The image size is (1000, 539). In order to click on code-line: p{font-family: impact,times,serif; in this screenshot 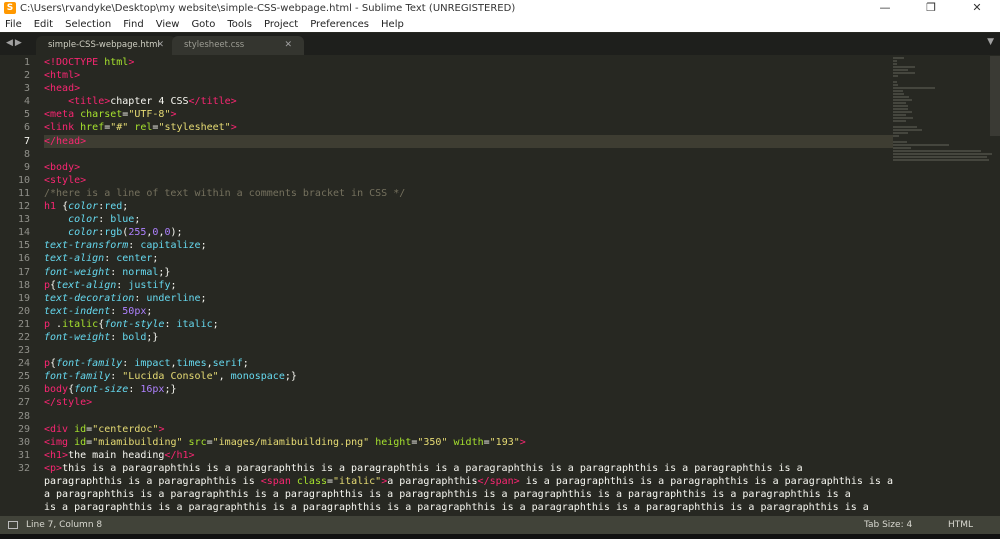, I will do `click(468, 363)`.